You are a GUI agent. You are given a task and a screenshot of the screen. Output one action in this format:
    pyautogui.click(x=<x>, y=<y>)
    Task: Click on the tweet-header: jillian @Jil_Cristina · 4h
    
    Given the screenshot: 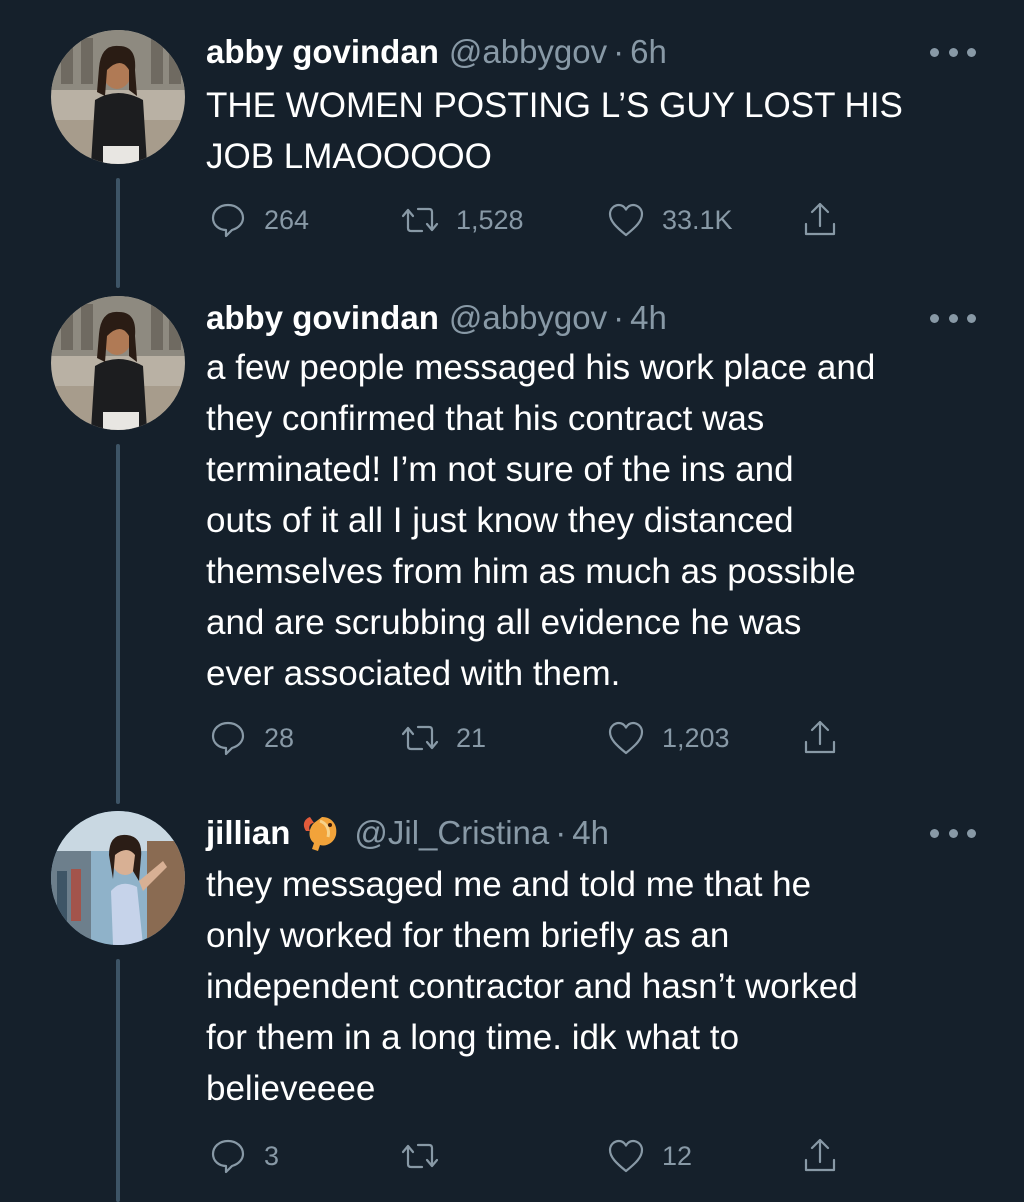 What is the action you would take?
    pyautogui.click(x=407, y=833)
    